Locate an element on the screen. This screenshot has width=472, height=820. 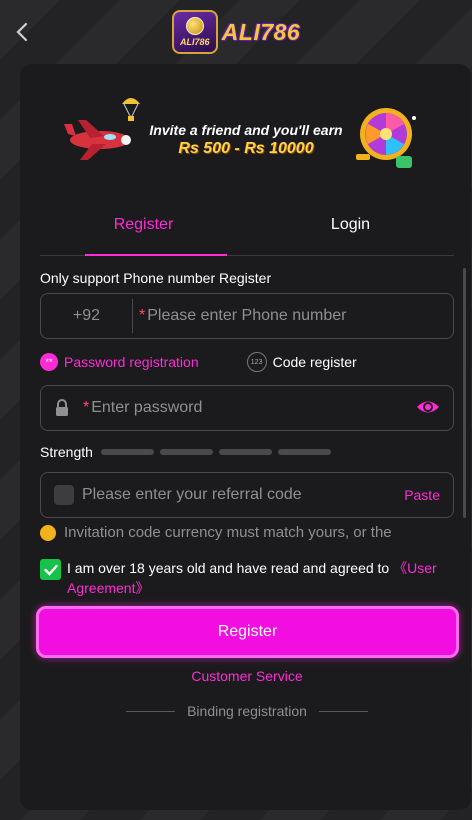
phone-field: +92 * Please enter Phone number is located at coordinates (247, 316).